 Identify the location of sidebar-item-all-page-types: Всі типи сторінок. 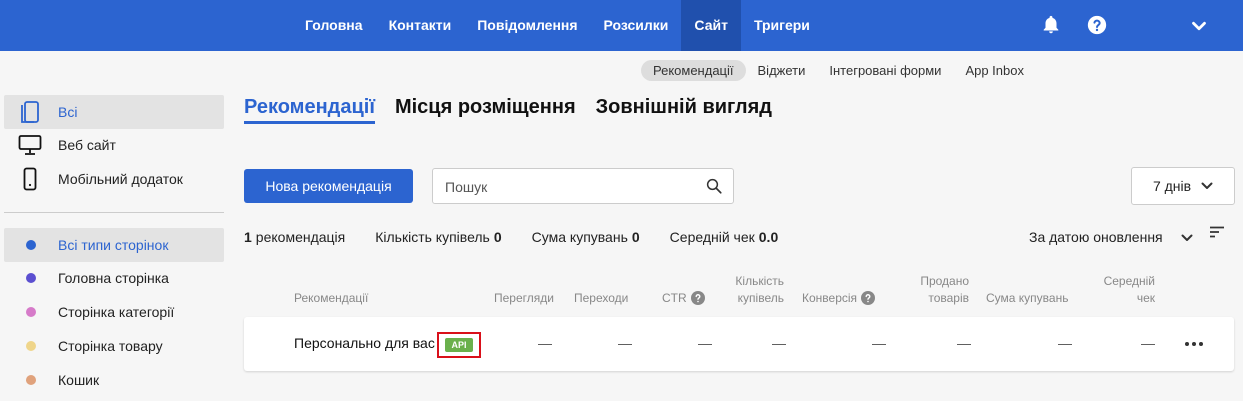
(114, 245).